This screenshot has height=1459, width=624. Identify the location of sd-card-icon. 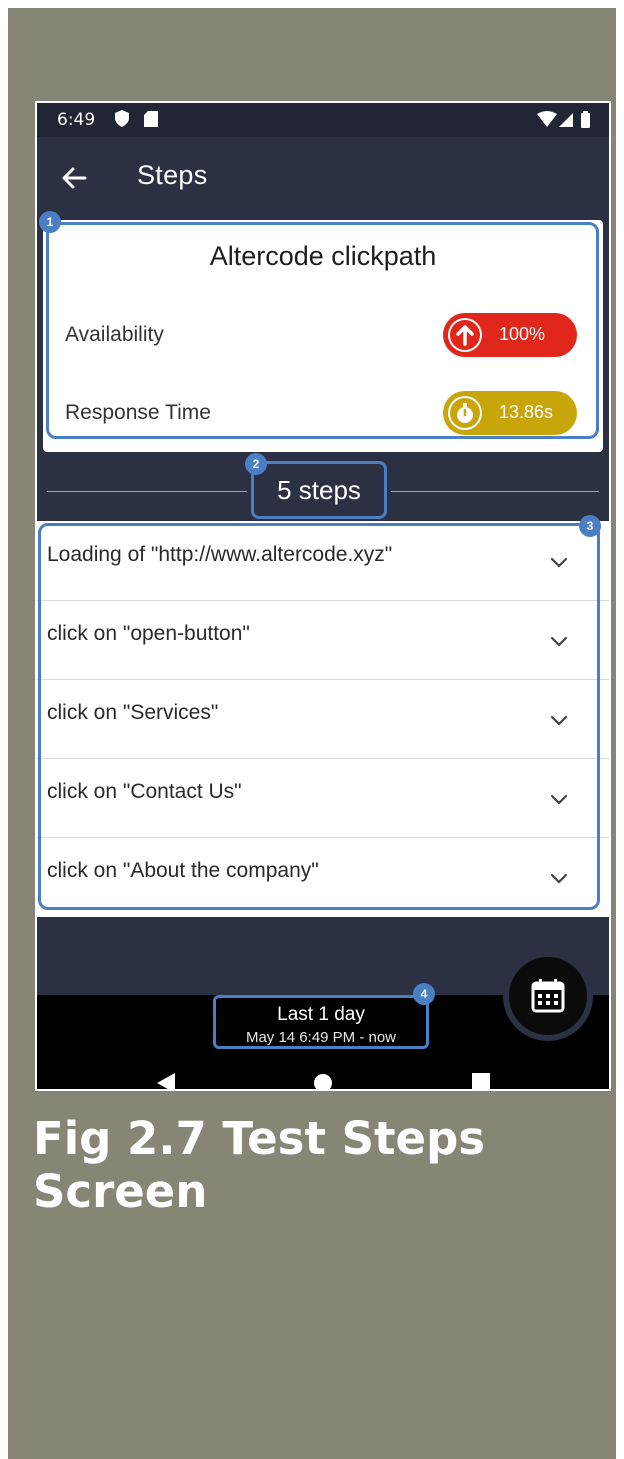
(151, 119).